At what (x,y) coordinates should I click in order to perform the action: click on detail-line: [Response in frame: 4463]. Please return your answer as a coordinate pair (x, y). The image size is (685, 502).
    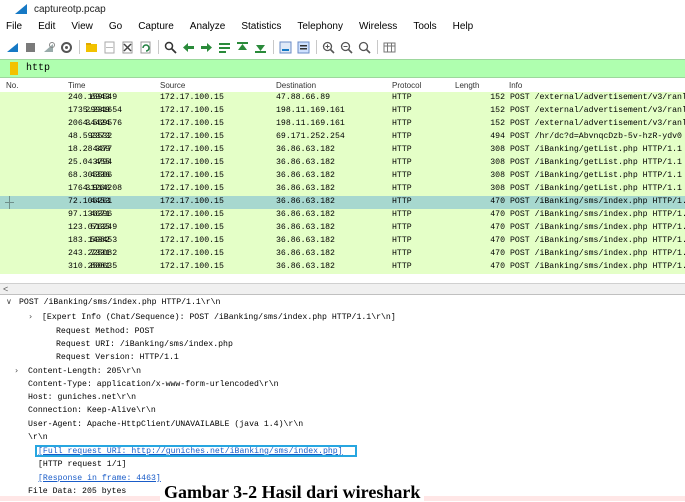
    Looking at the image, I should click on (99, 478).